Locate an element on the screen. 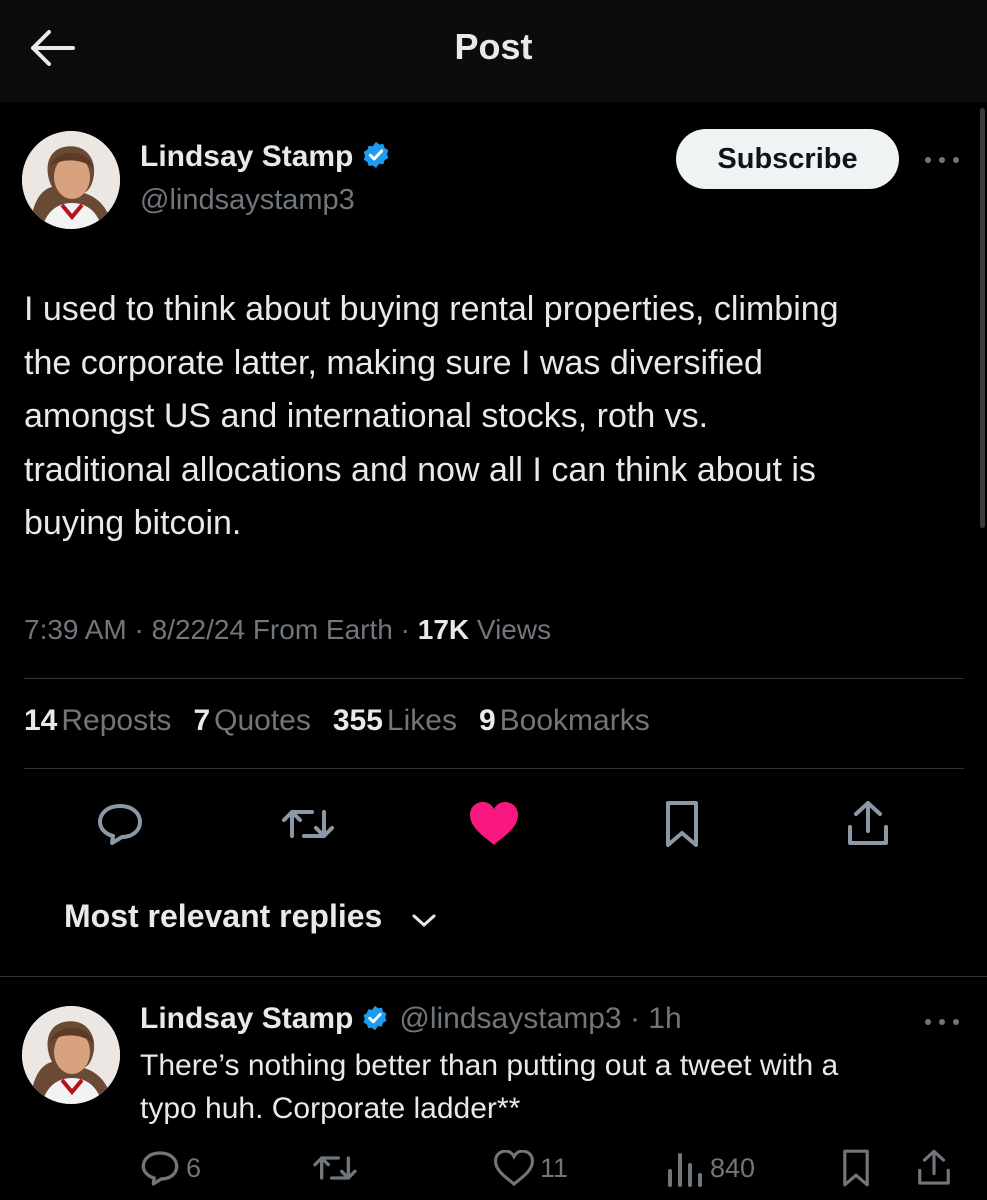 Image resolution: width=987 pixels, height=1200 pixels. reply-button is located at coordinates (120, 824).